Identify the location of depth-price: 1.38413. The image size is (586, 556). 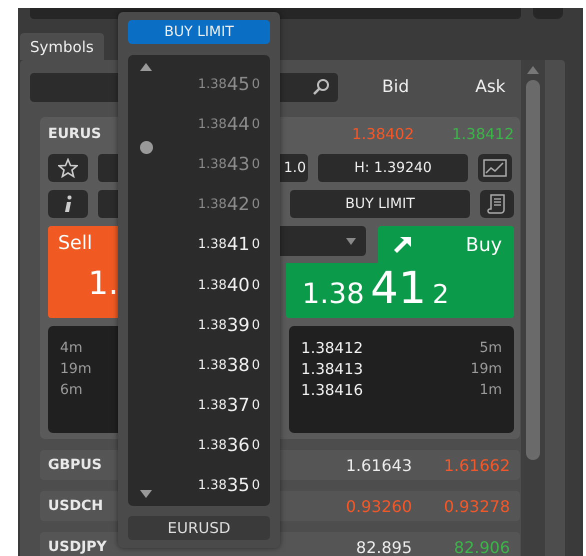
(332, 369).